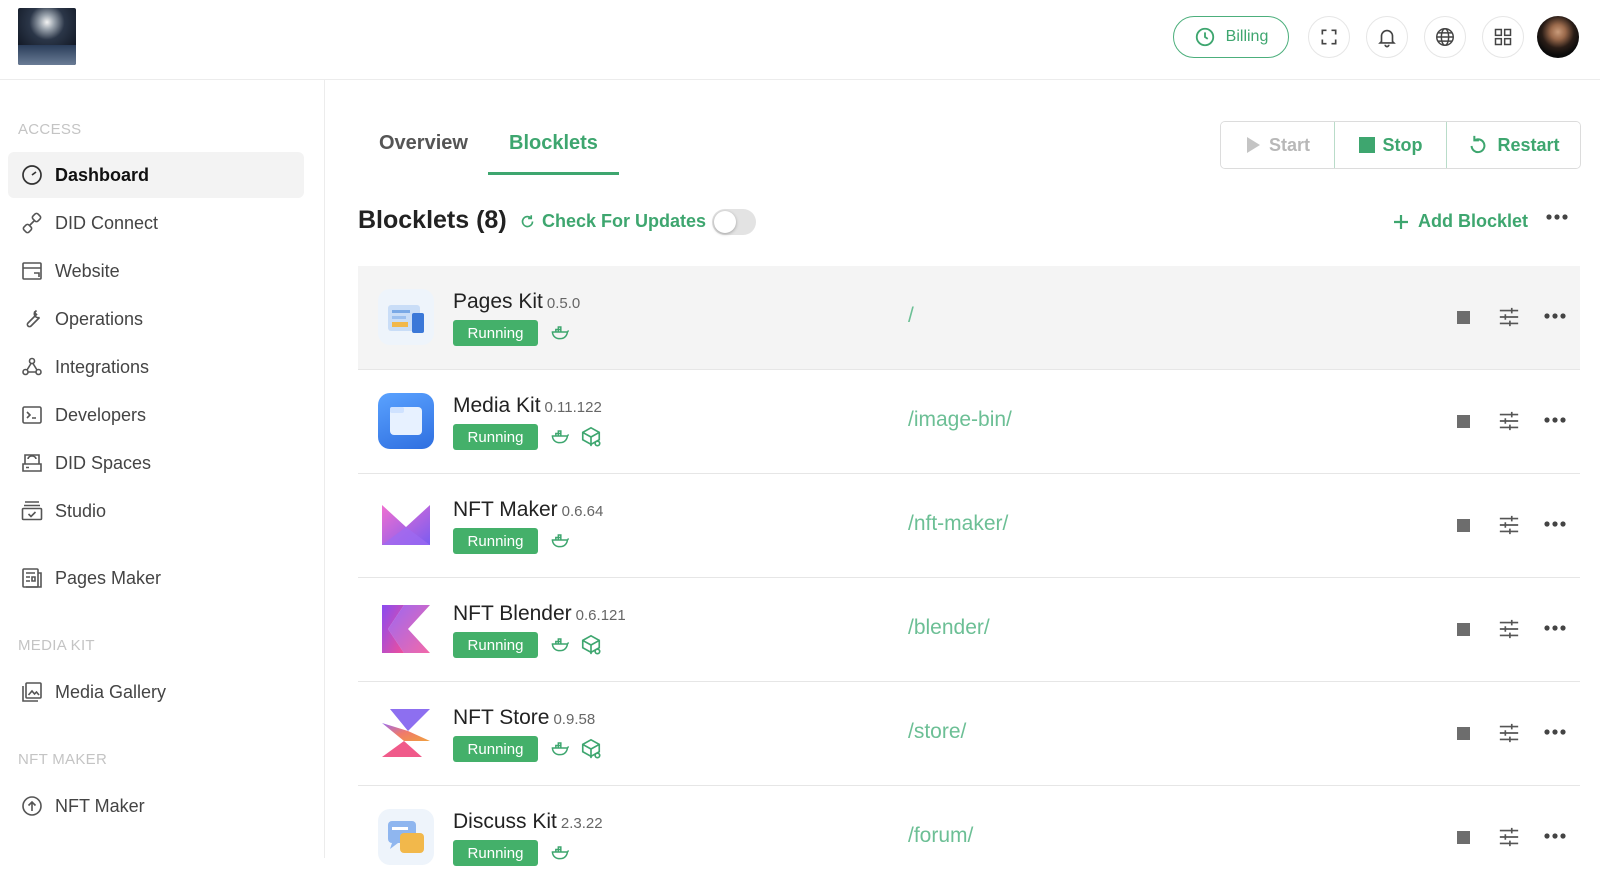 The height and width of the screenshot is (890, 1600). What do you see at coordinates (406, 421) in the screenshot?
I see `media-kit-logo` at bounding box center [406, 421].